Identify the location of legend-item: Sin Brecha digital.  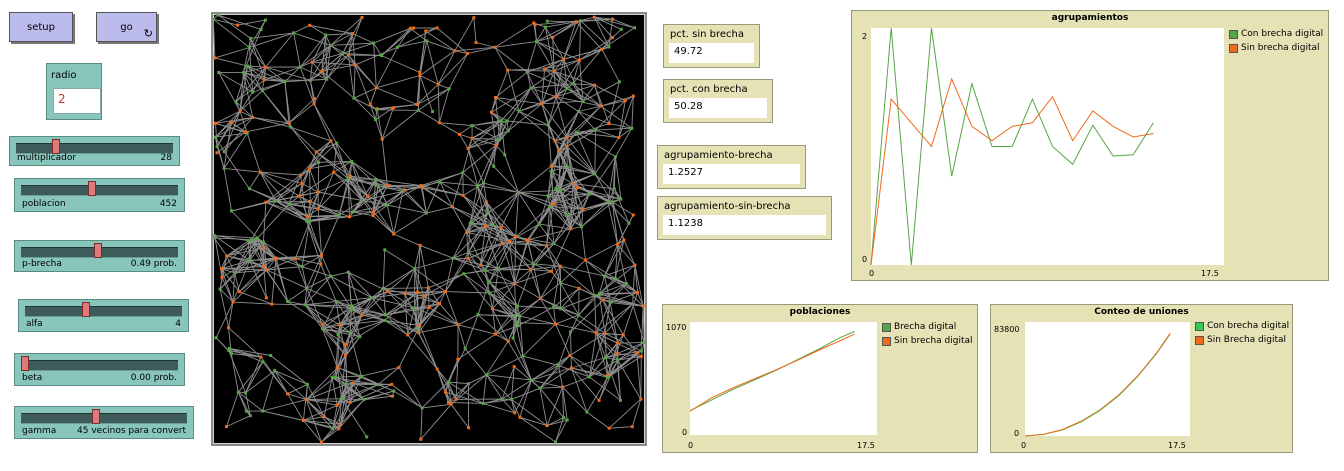
(1242, 340).